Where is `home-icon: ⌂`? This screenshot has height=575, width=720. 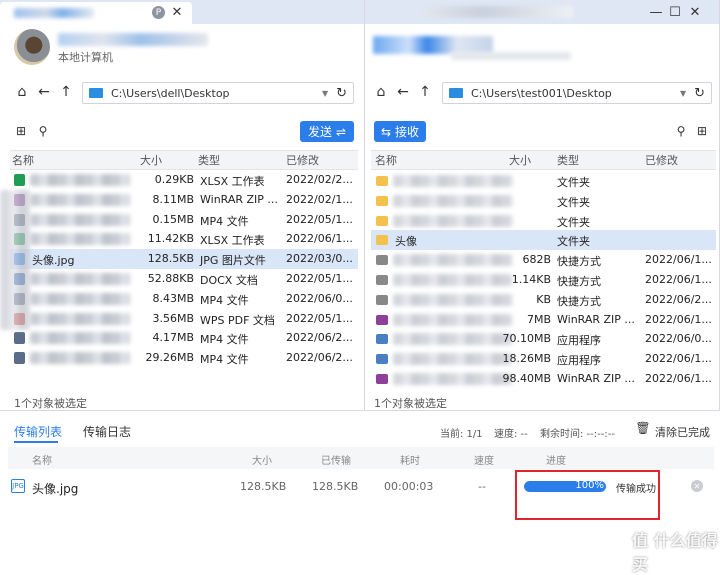
home-icon: ⌂ is located at coordinates (22, 92).